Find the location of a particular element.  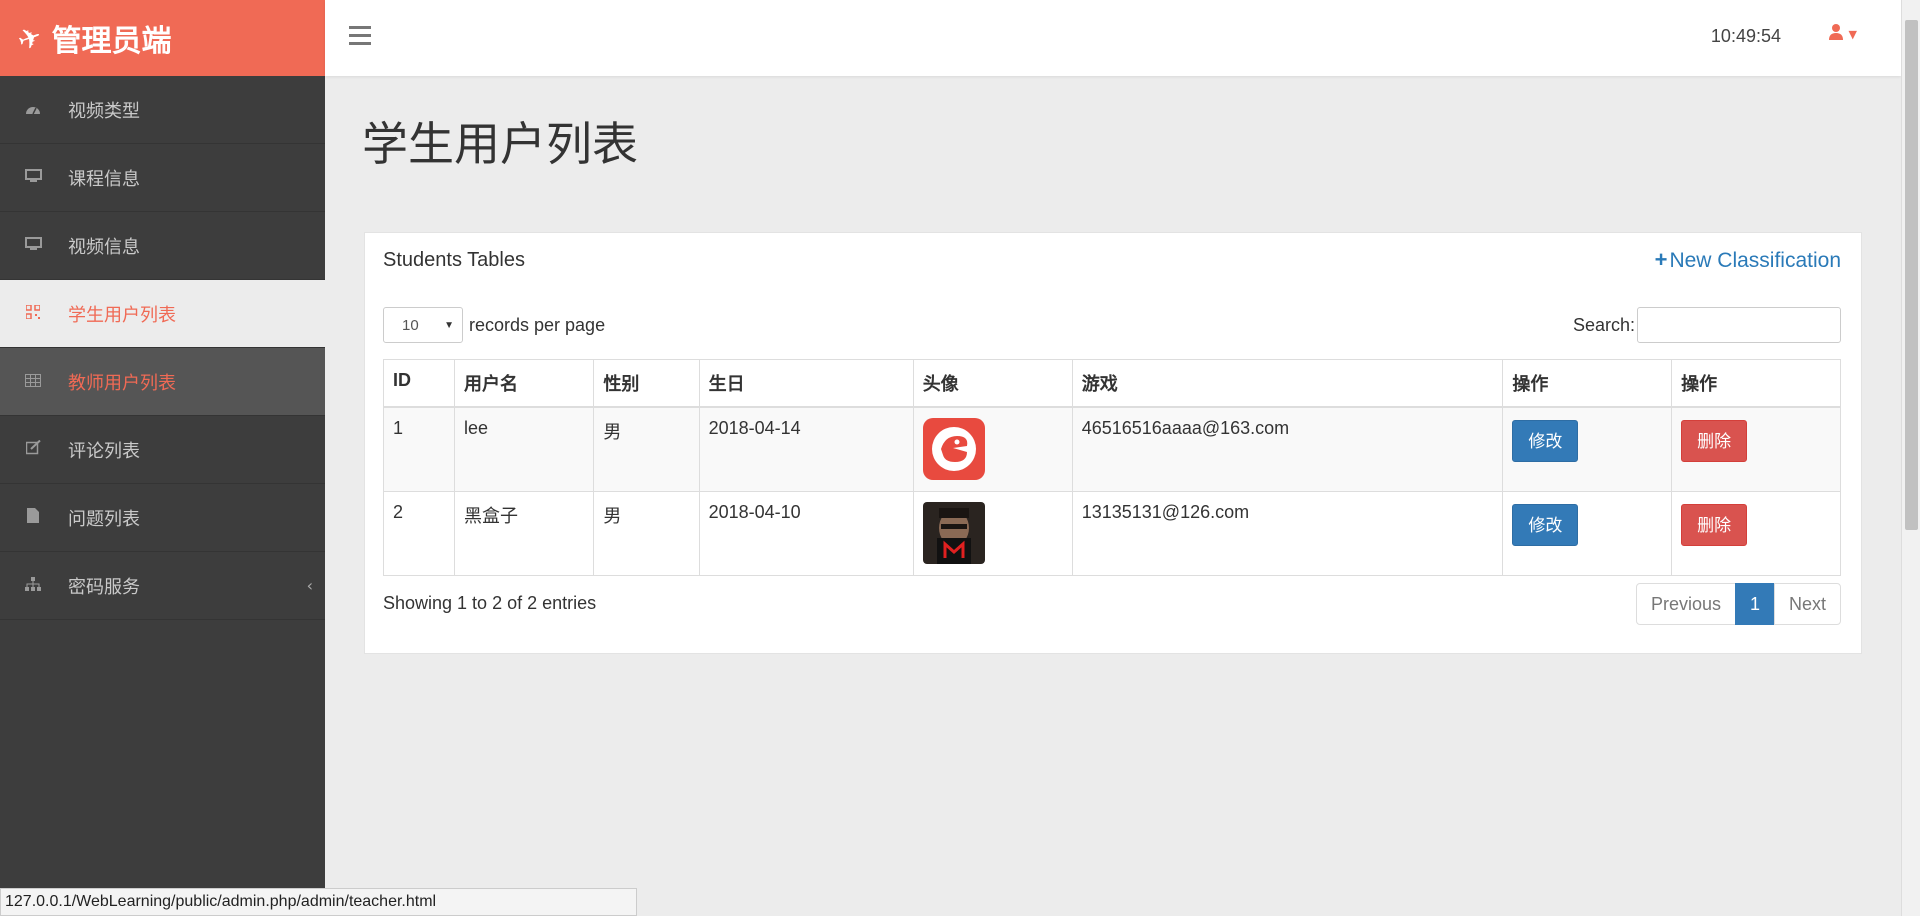

sidebar-item-label: 评论列表 is located at coordinates (104, 451).